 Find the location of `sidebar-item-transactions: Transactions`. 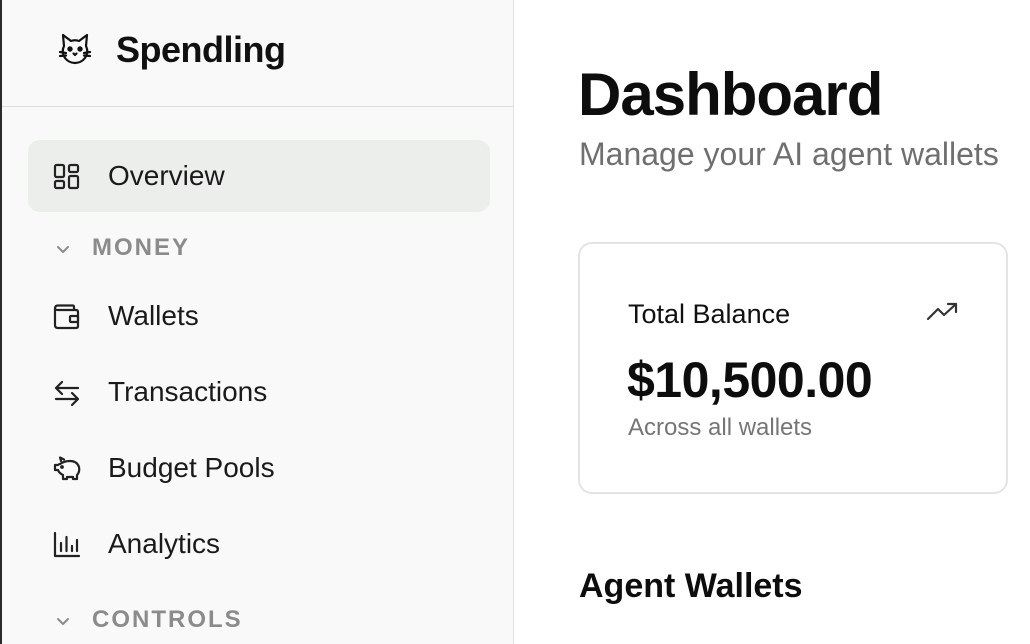

sidebar-item-transactions: Transactions is located at coordinates (259, 392).